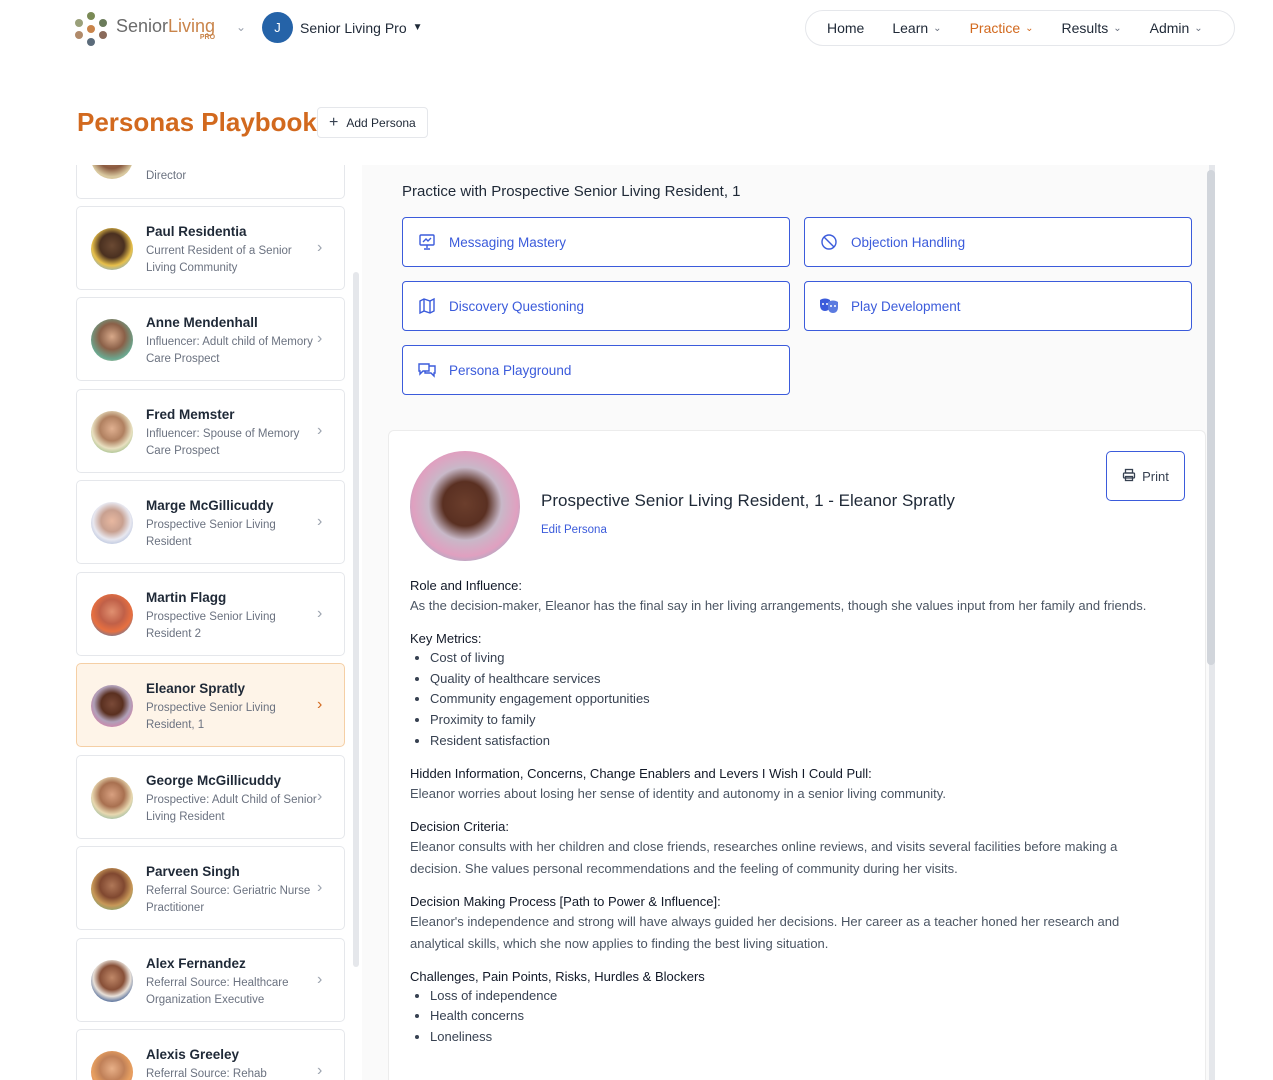 Image resolution: width=1273 pixels, height=1080 pixels. Describe the element at coordinates (800, 1037) in the screenshot. I see `list-item: Loneliness` at that location.